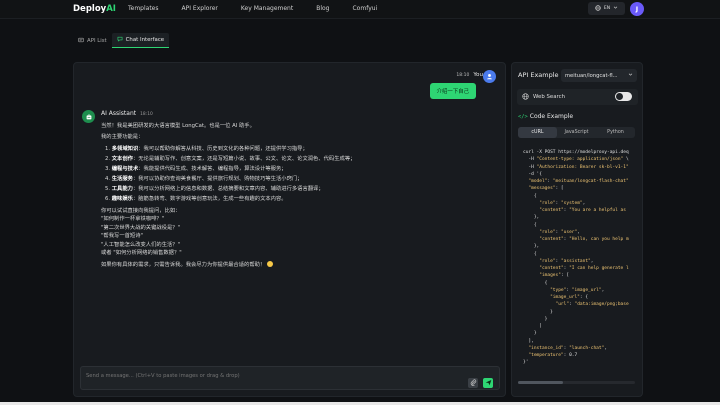 The image size is (720, 405). Describe the element at coordinates (569, 297) in the screenshot. I see `code-line: "image_url": {` at that location.